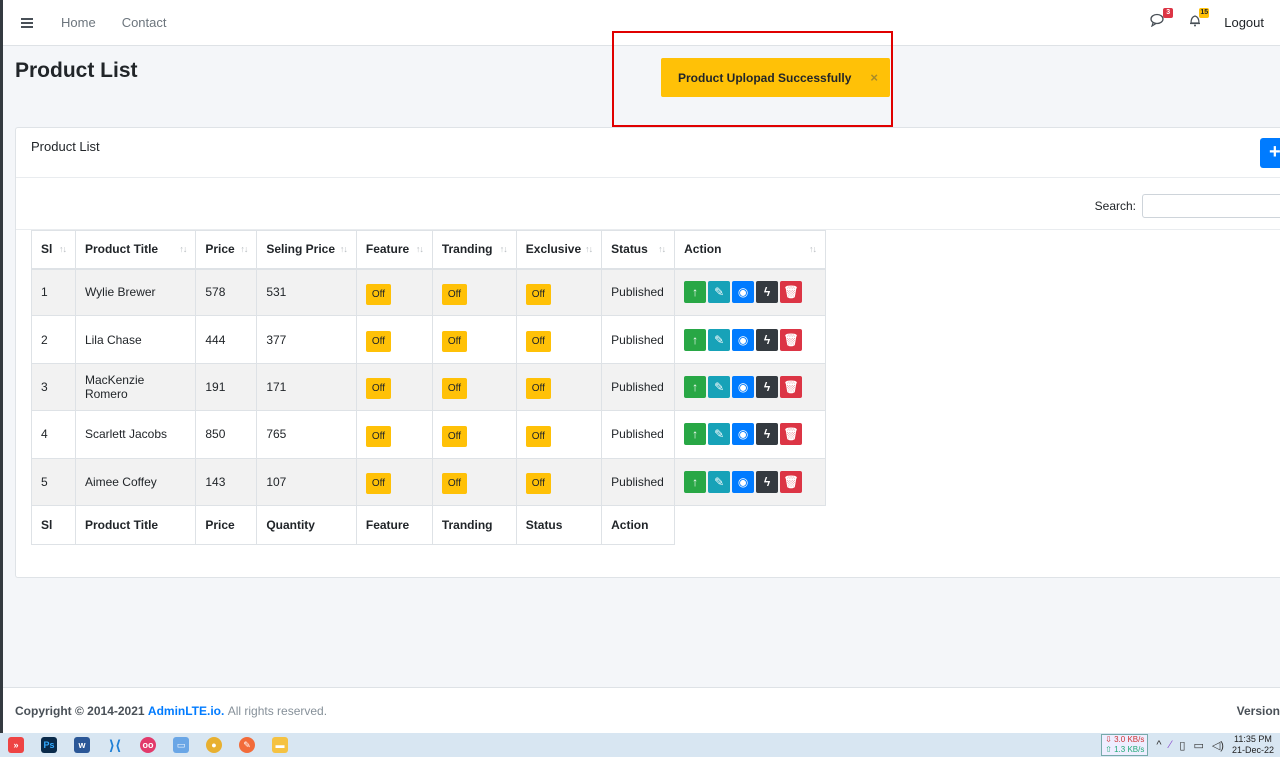  Describe the element at coordinates (181, 745) in the screenshot. I see `wallet-icon: ▭` at that location.